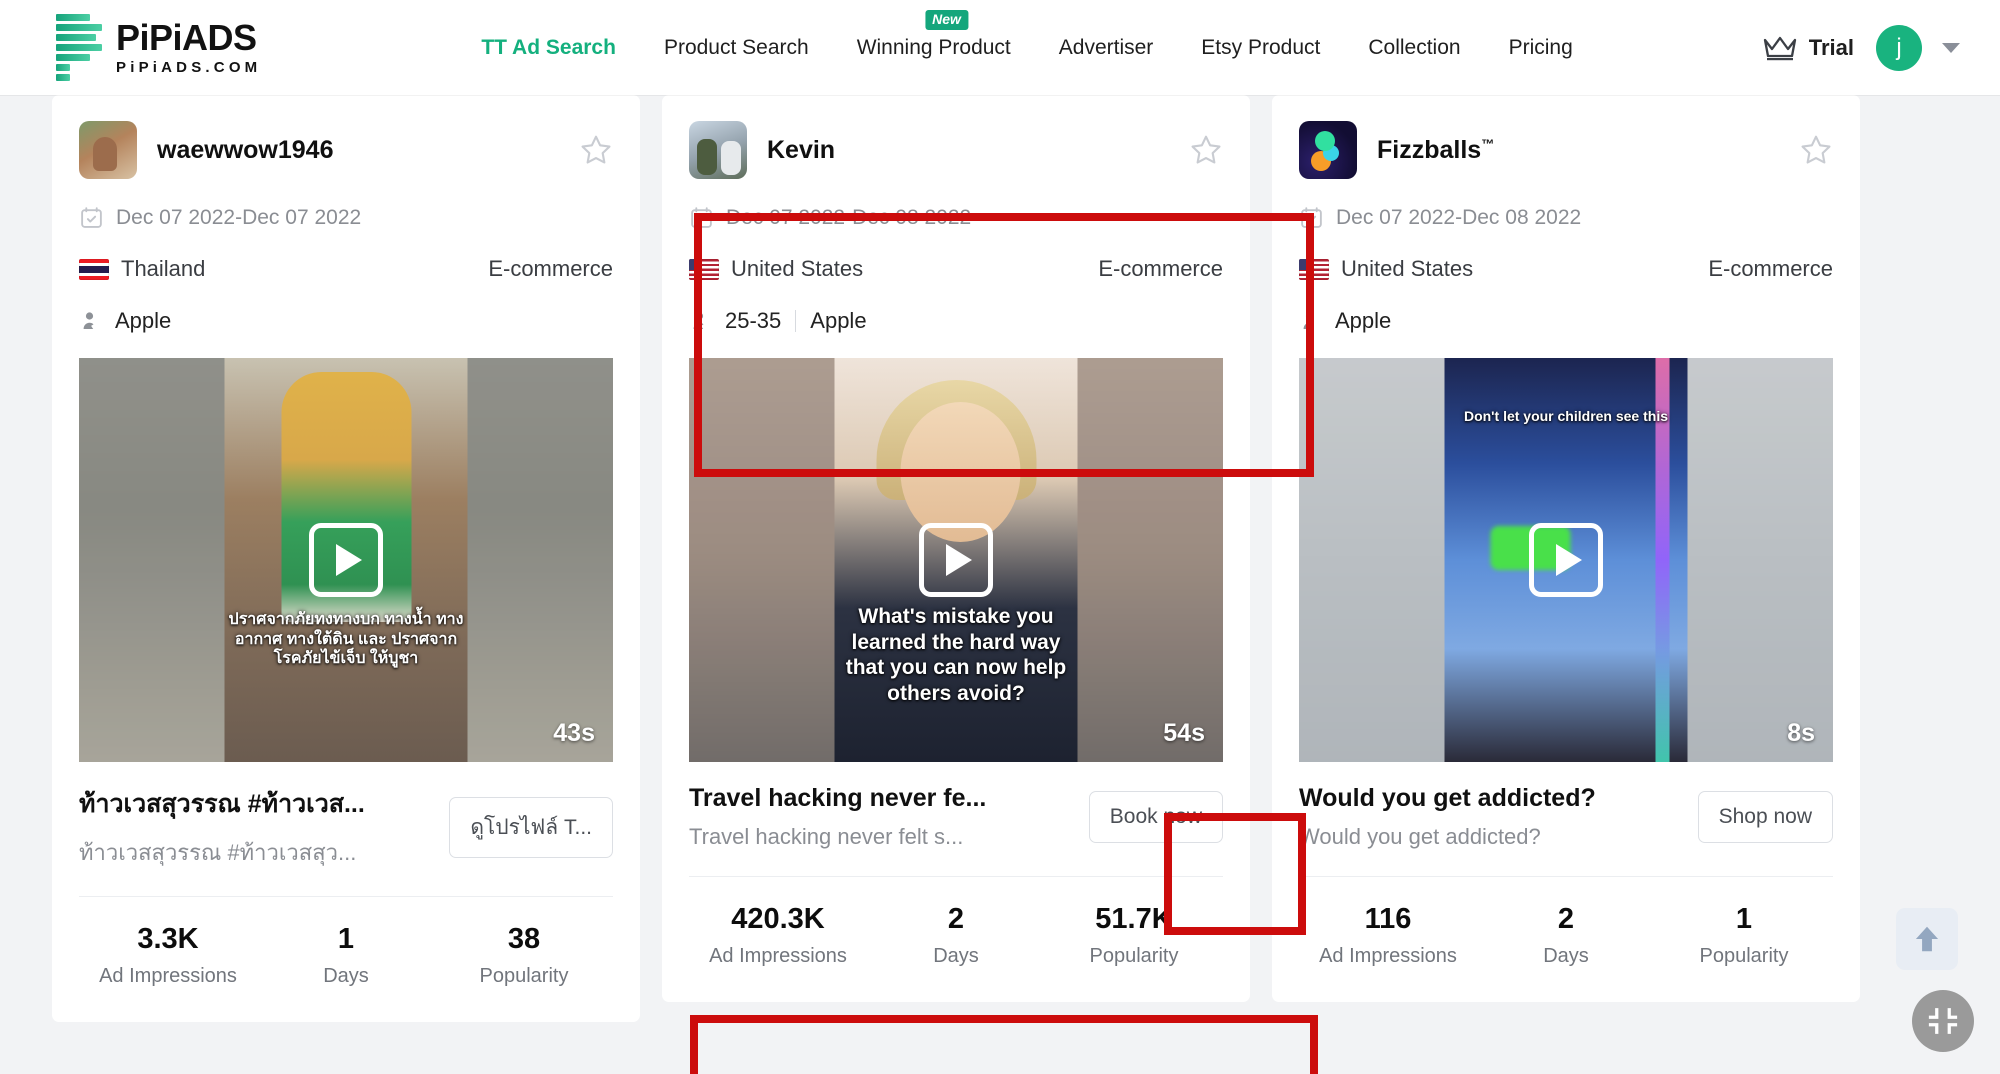 Image resolution: width=2000 pixels, height=1074 pixels. Describe the element at coordinates (1155, 817) in the screenshot. I see `cta-button: Book now` at that location.